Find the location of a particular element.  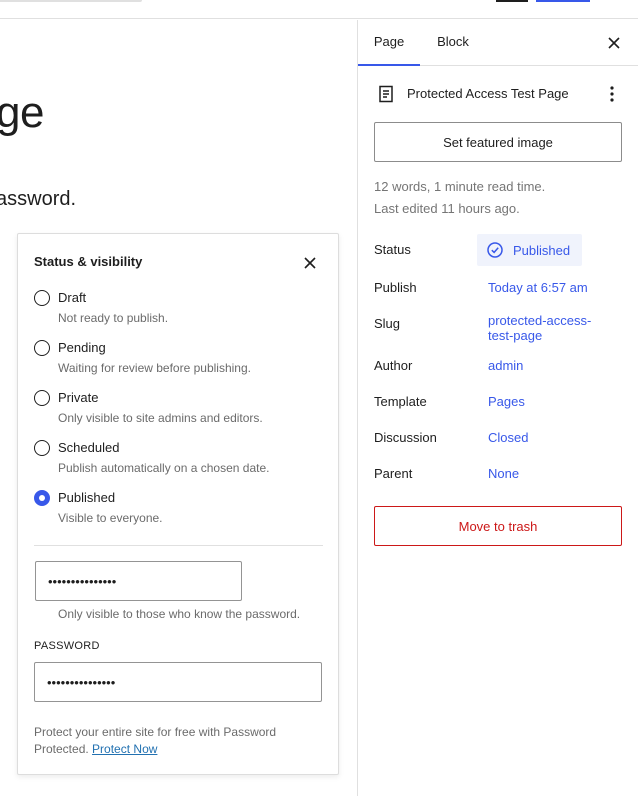

publish-label: Publish is located at coordinates (395, 287).